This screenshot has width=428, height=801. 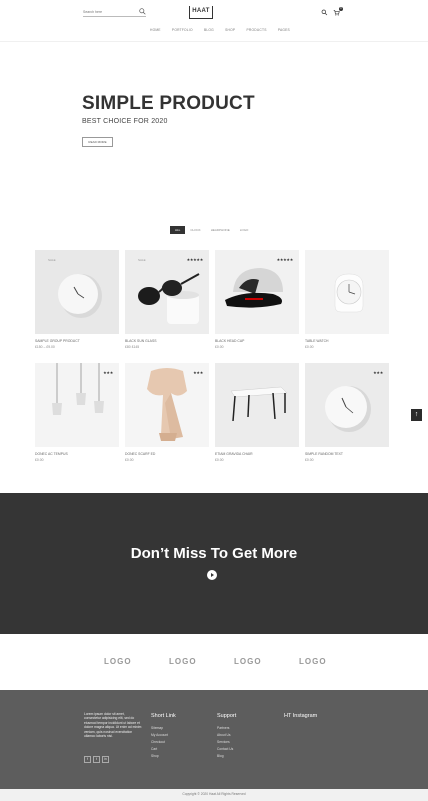 I want to click on product-name: SAMPLE GROUP PRODUCT, so click(x=57, y=341).